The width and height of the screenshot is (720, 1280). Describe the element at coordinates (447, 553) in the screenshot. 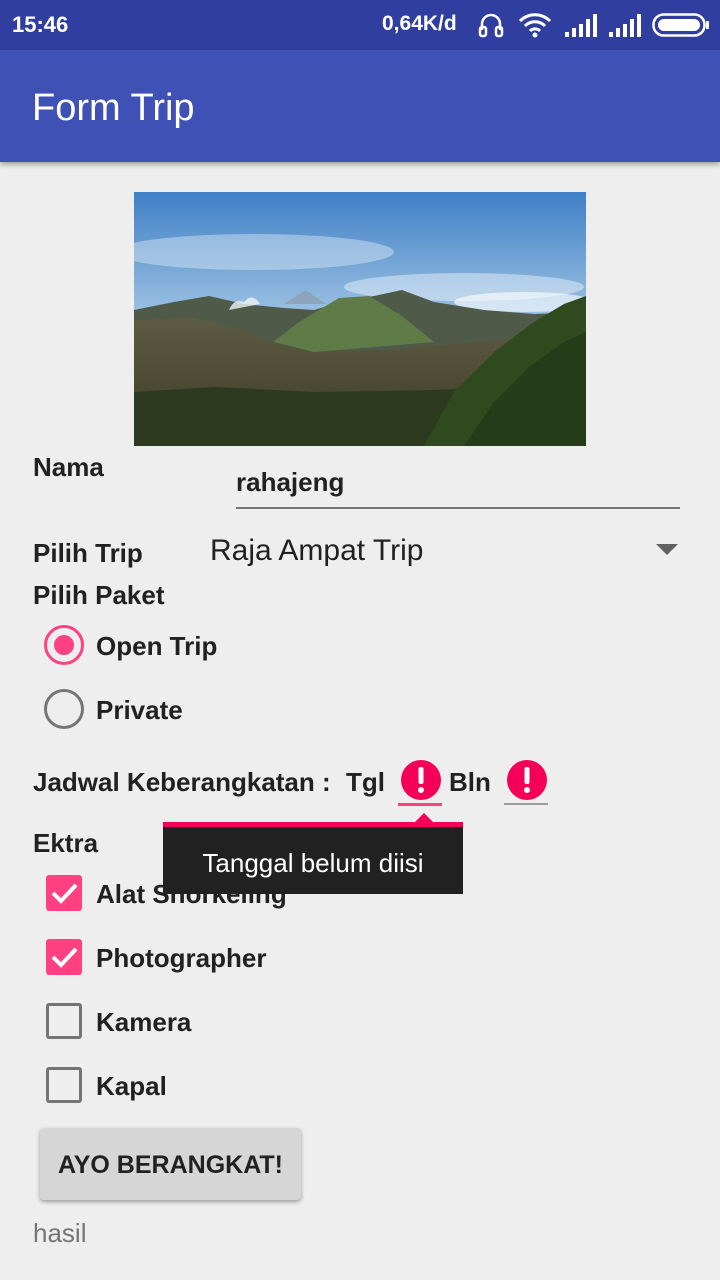

I see `trip-spinner: Raja Ampat Trip` at that location.